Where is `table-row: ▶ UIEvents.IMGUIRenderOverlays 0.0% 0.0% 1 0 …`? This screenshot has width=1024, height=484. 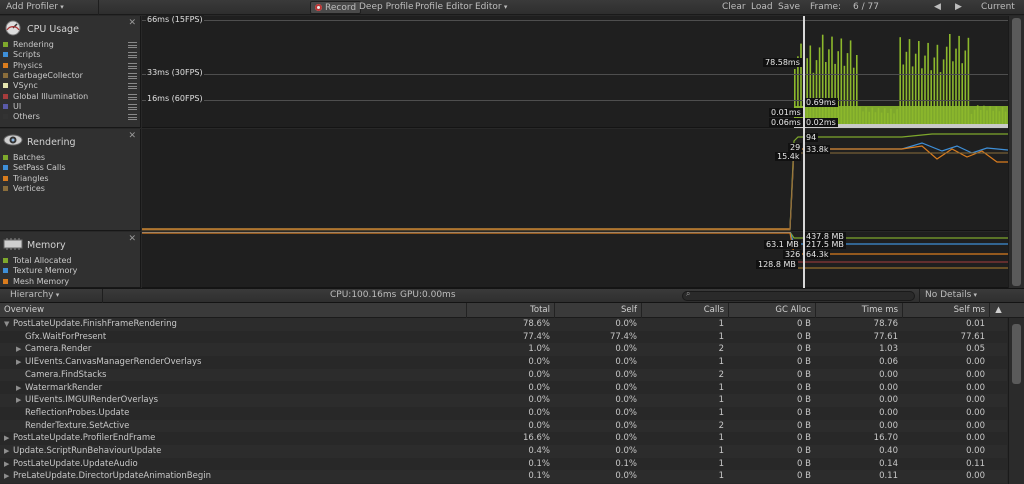 table-row: ▶ UIEvents.IMGUIRenderOverlays 0.0% 0.0% 1 0 … is located at coordinates (503, 400).